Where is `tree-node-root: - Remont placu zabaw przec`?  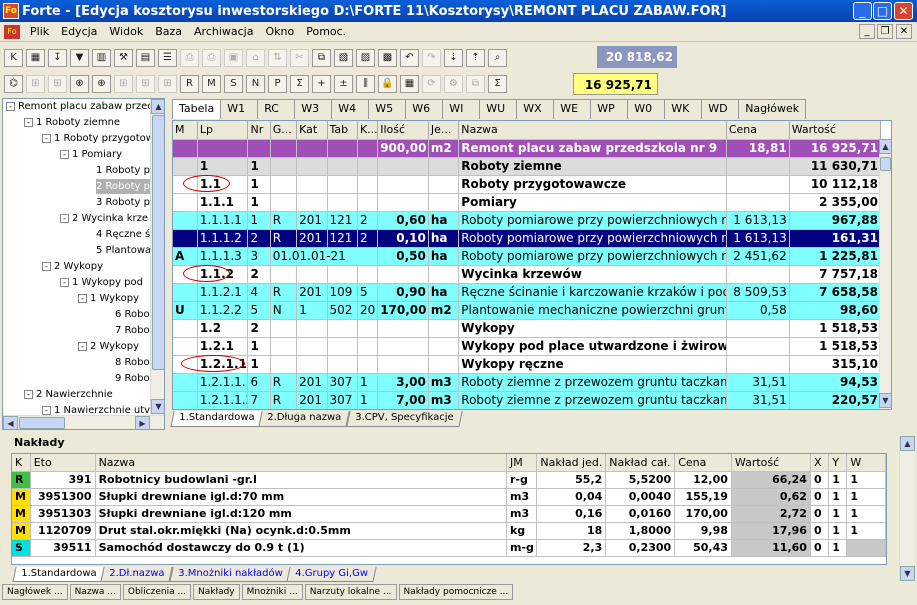 tree-node-root: - Remont placu zabaw przec is located at coordinates (79, 106).